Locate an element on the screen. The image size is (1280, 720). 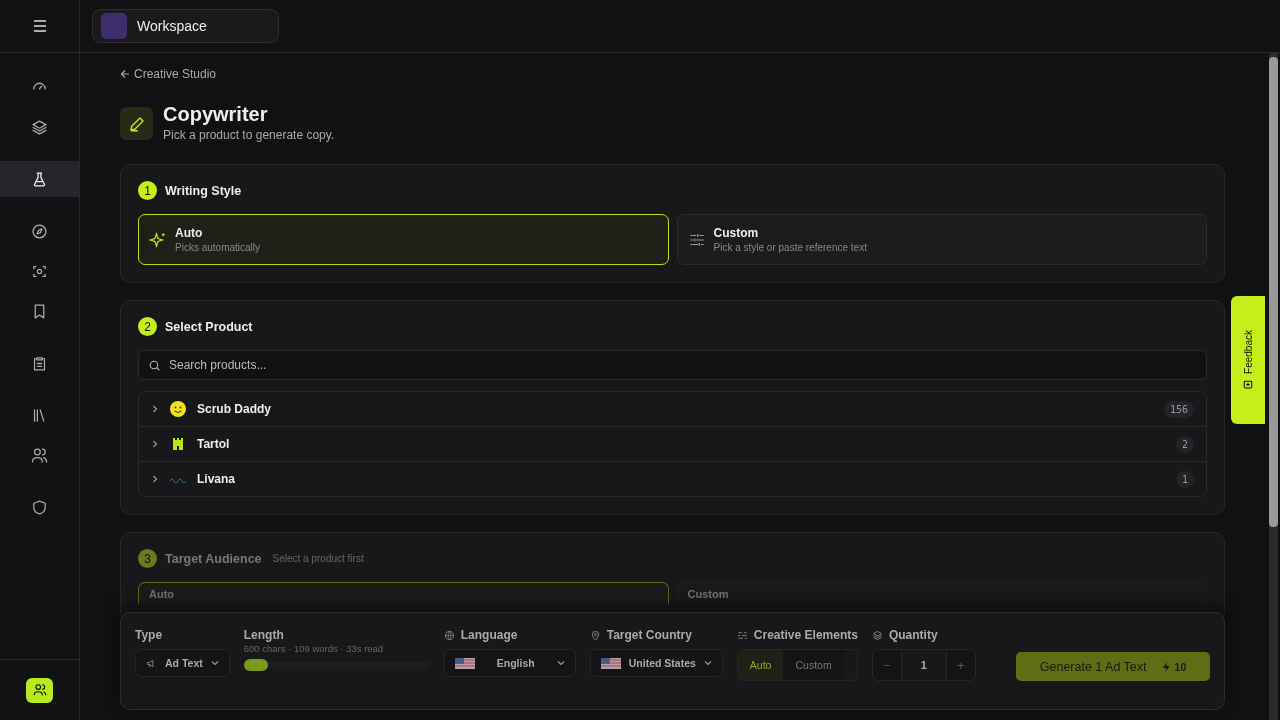
back-link: Creative Studio is located at coordinates (168, 74).